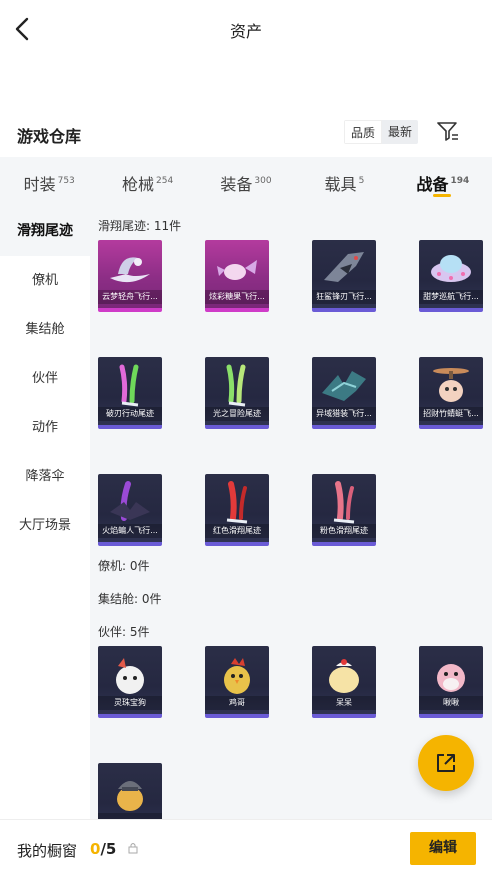  What do you see at coordinates (108, 849) in the screenshot?
I see `showcase-total: /5` at bounding box center [108, 849].